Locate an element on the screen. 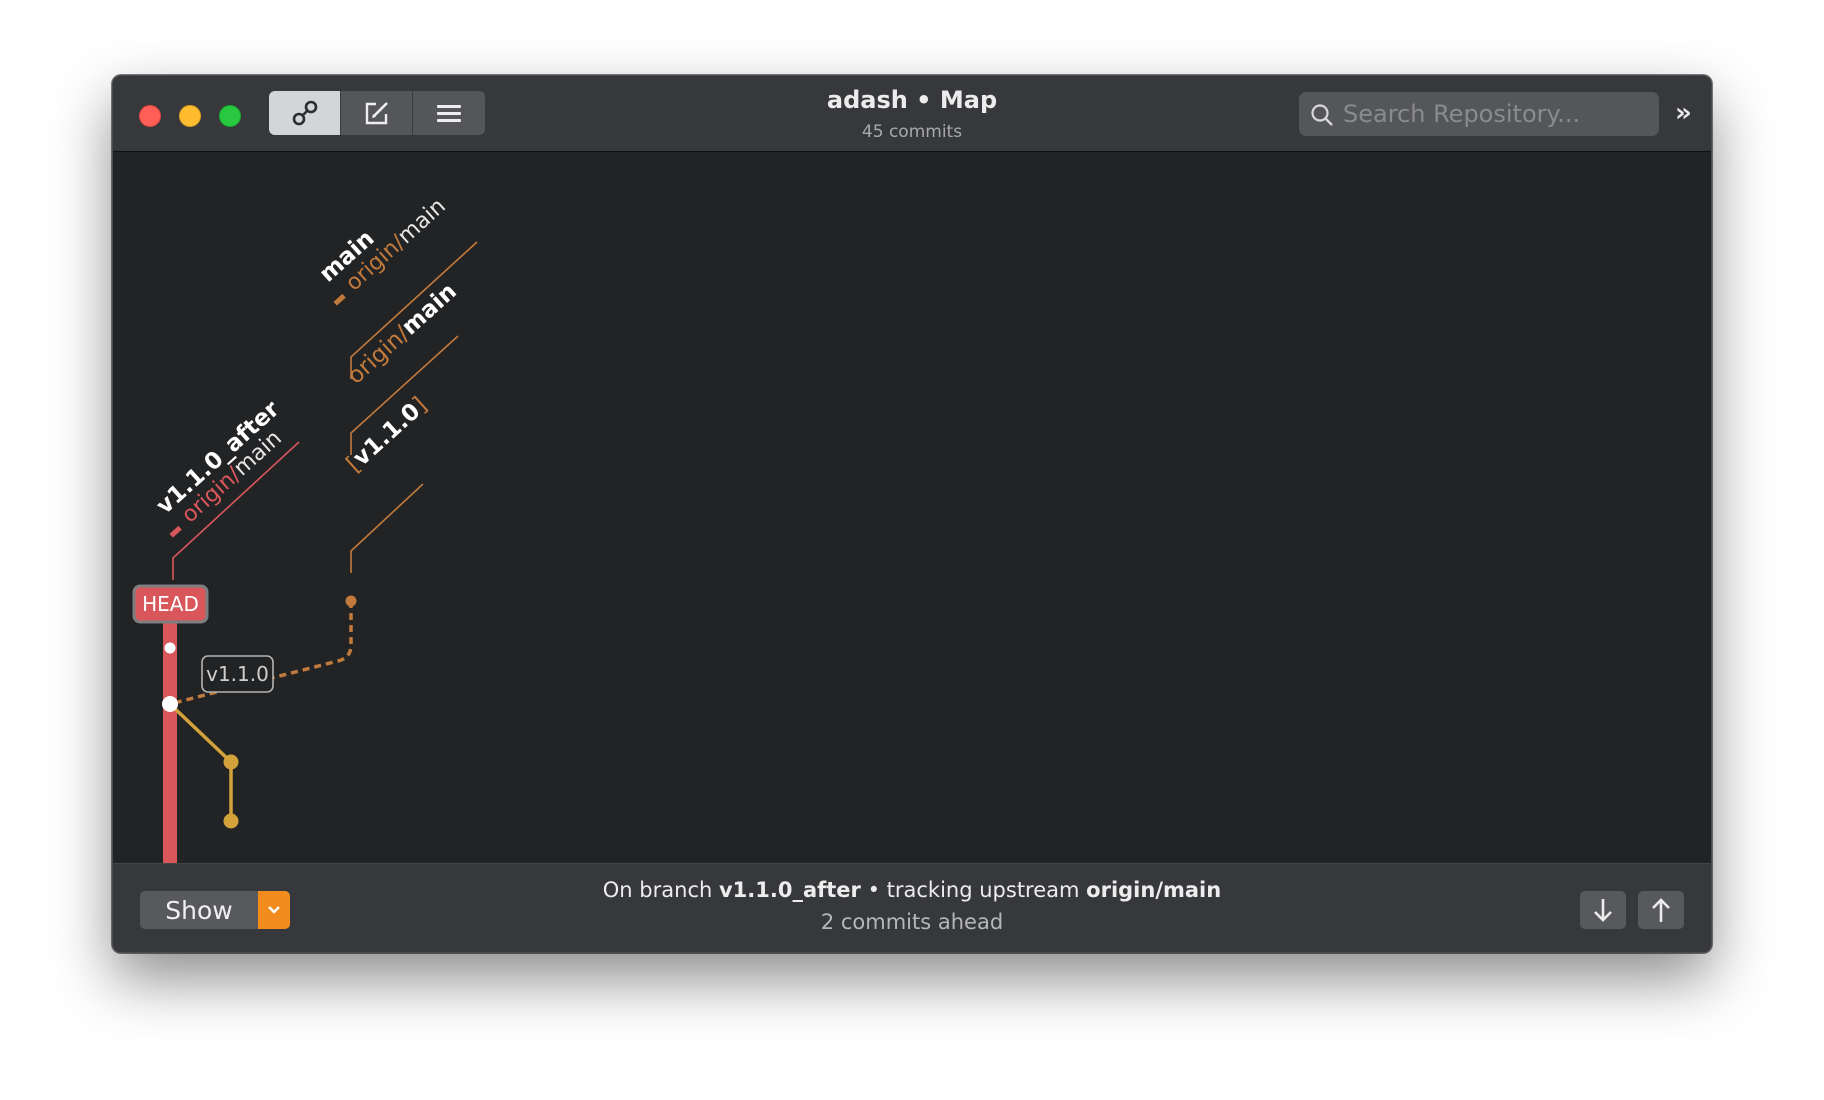 The height and width of the screenshot is (1100, 1824). upstream-branch: origin/main is located at coordinates (1154, 890).